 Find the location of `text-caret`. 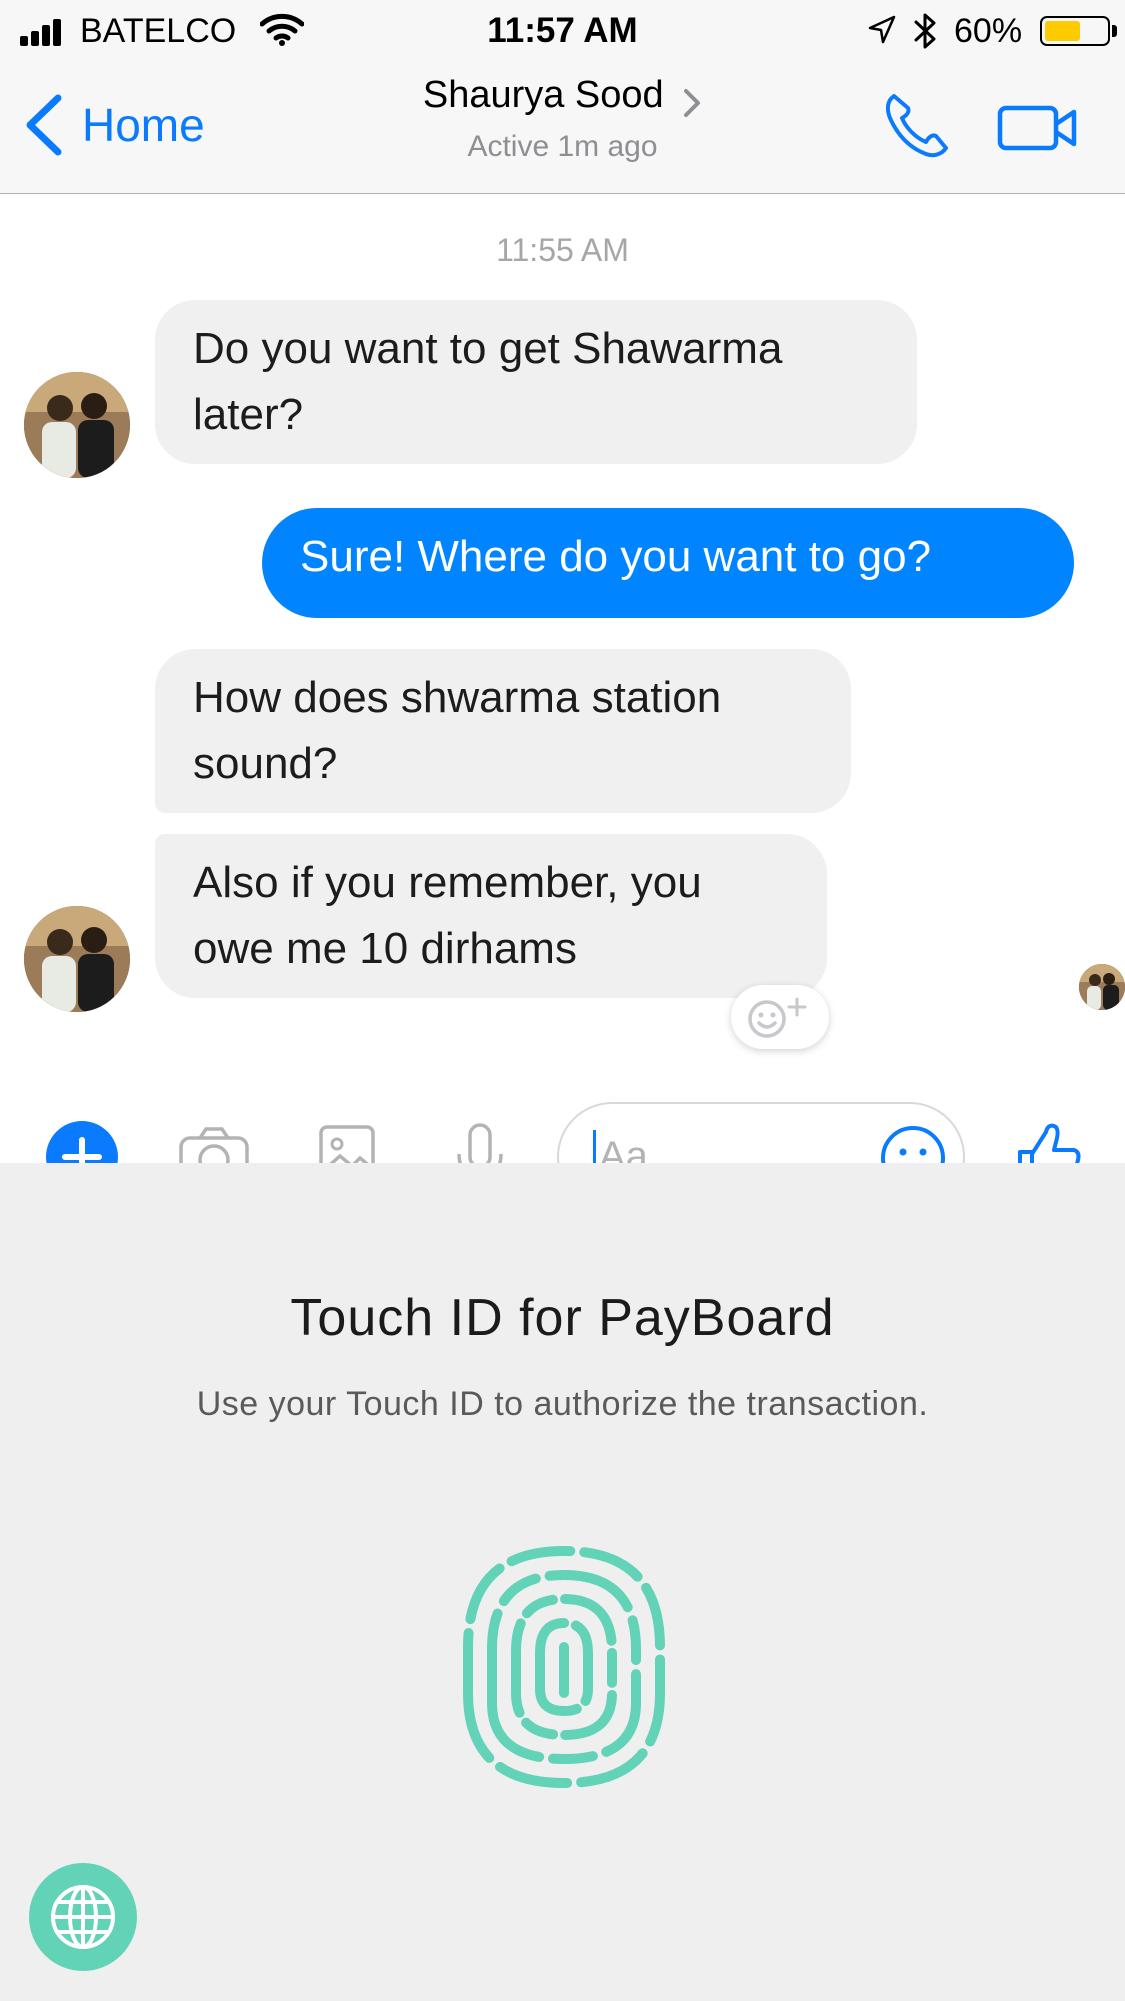

text-caret is located at coordinates (594, 1146).